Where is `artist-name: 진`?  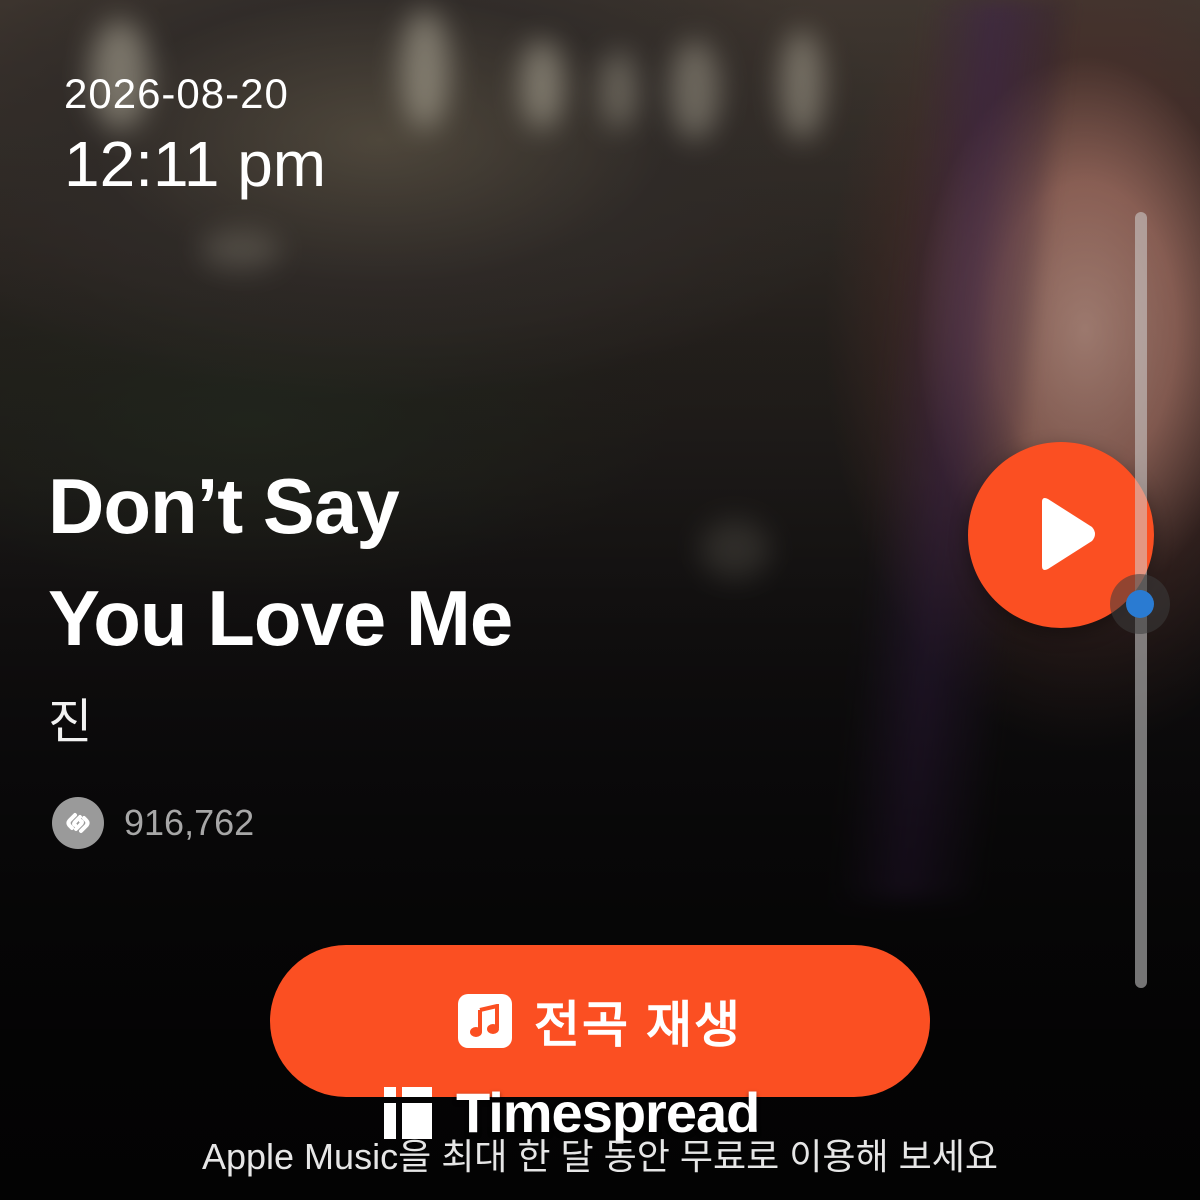
artist-name: 진 is located at coordinates (70, 717).